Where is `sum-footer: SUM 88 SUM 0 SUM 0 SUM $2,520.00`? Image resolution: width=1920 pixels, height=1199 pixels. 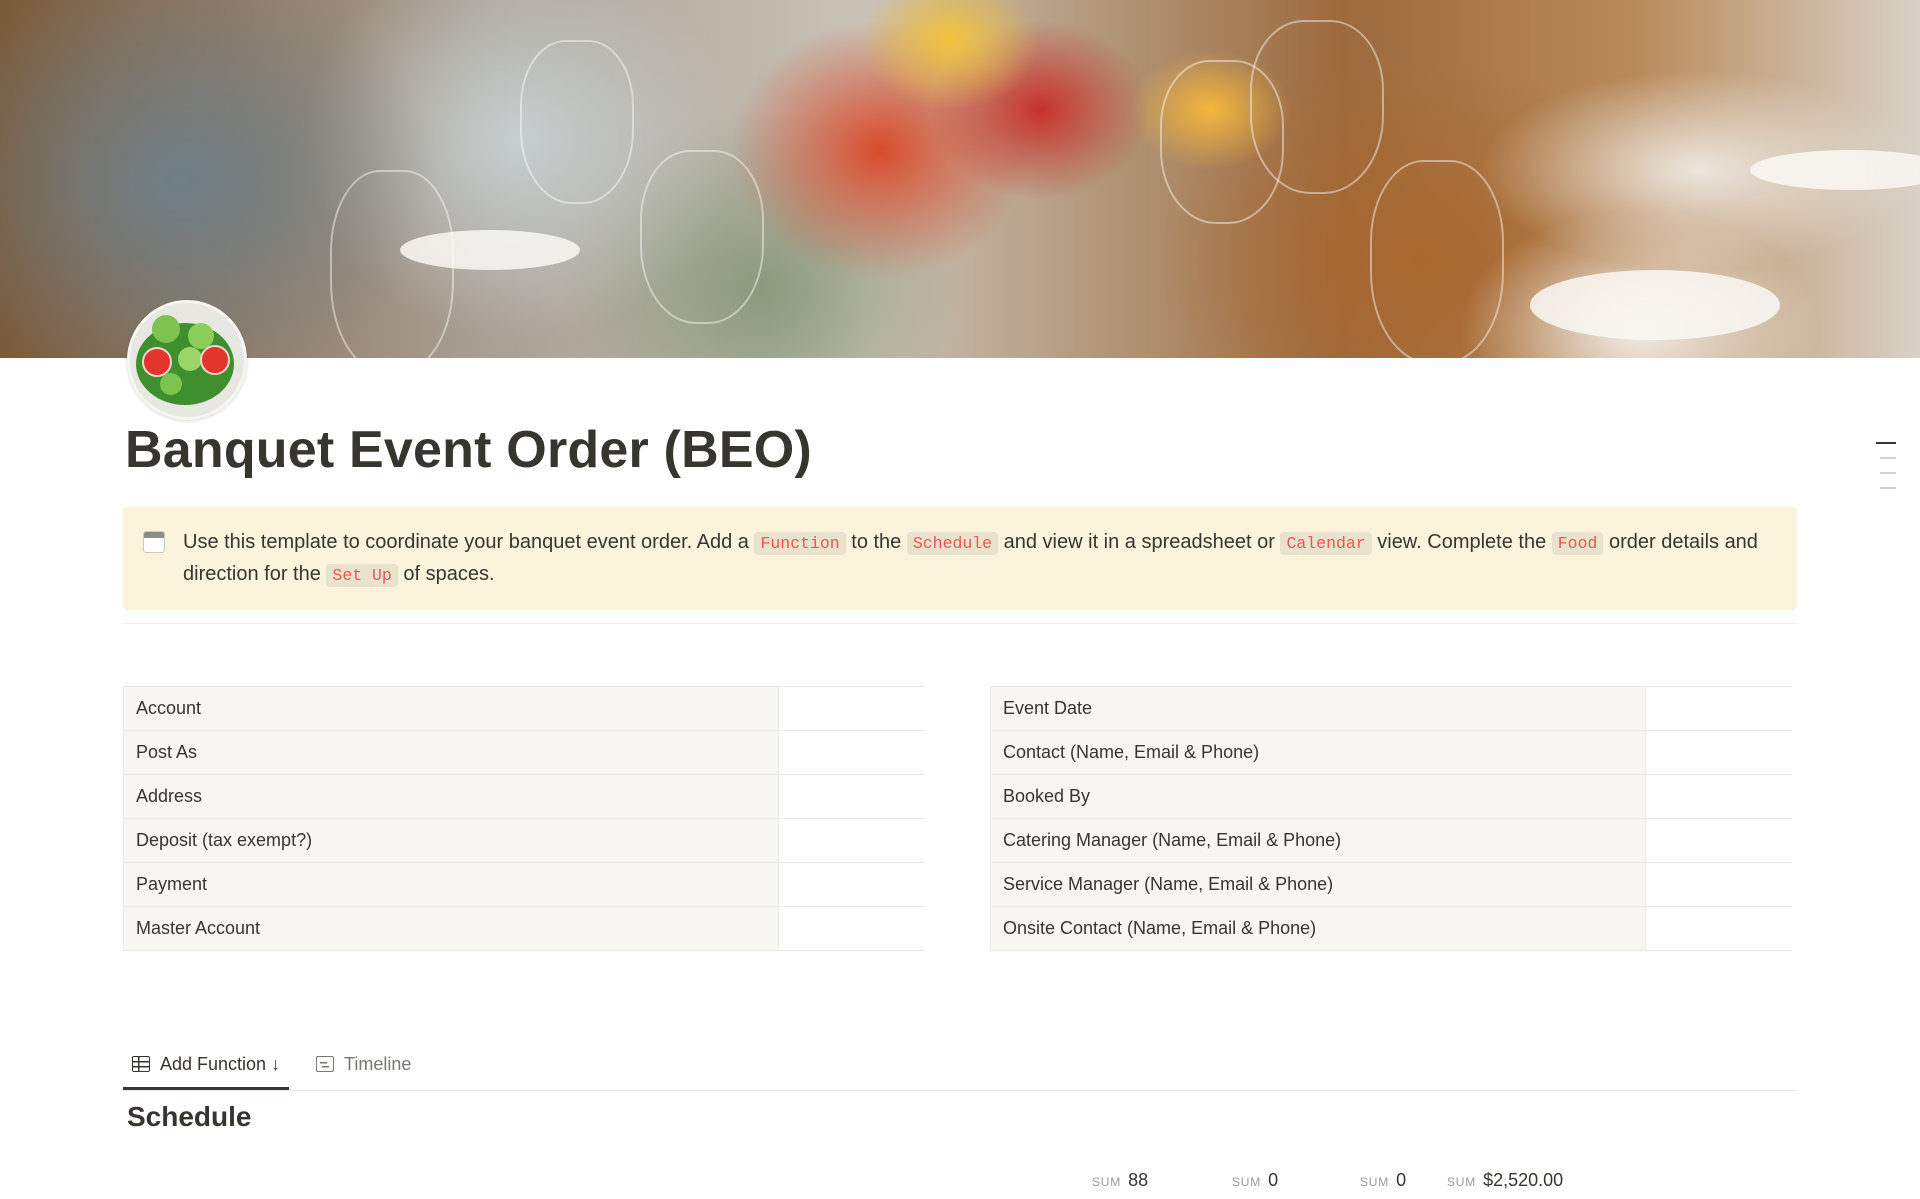
sum-footer: SUM 88 SUM 0 SUM 0 SUM $2,520.00 is located at coordinates (960, 1178).